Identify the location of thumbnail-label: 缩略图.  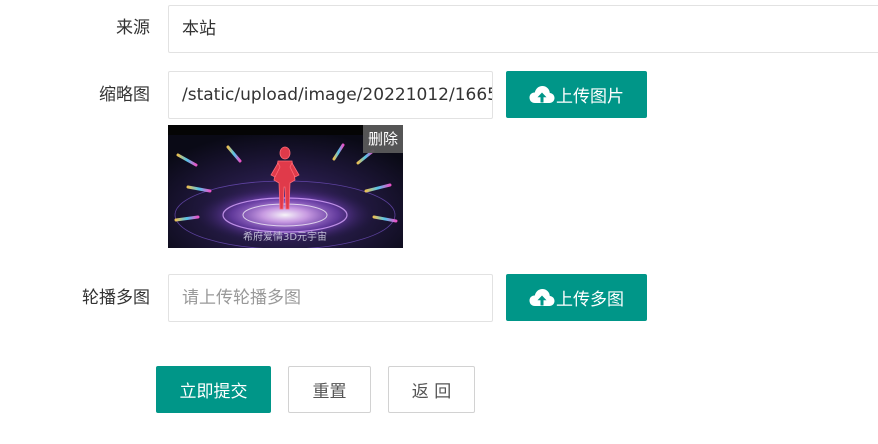
(124, 95).